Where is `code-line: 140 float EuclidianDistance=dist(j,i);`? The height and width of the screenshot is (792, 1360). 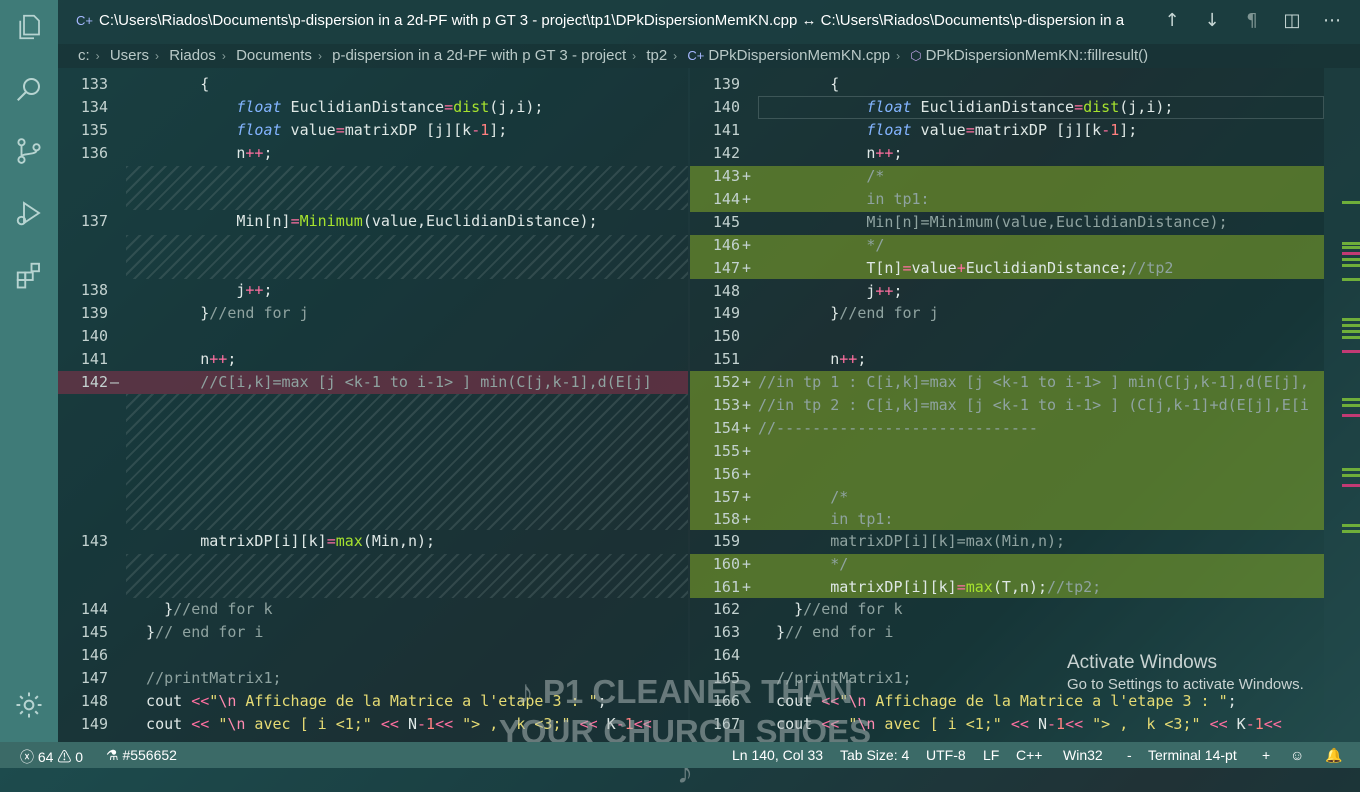 code-line: 140 float EuclidianDistance=dist(j,i); is located at coordinates (943, 107).